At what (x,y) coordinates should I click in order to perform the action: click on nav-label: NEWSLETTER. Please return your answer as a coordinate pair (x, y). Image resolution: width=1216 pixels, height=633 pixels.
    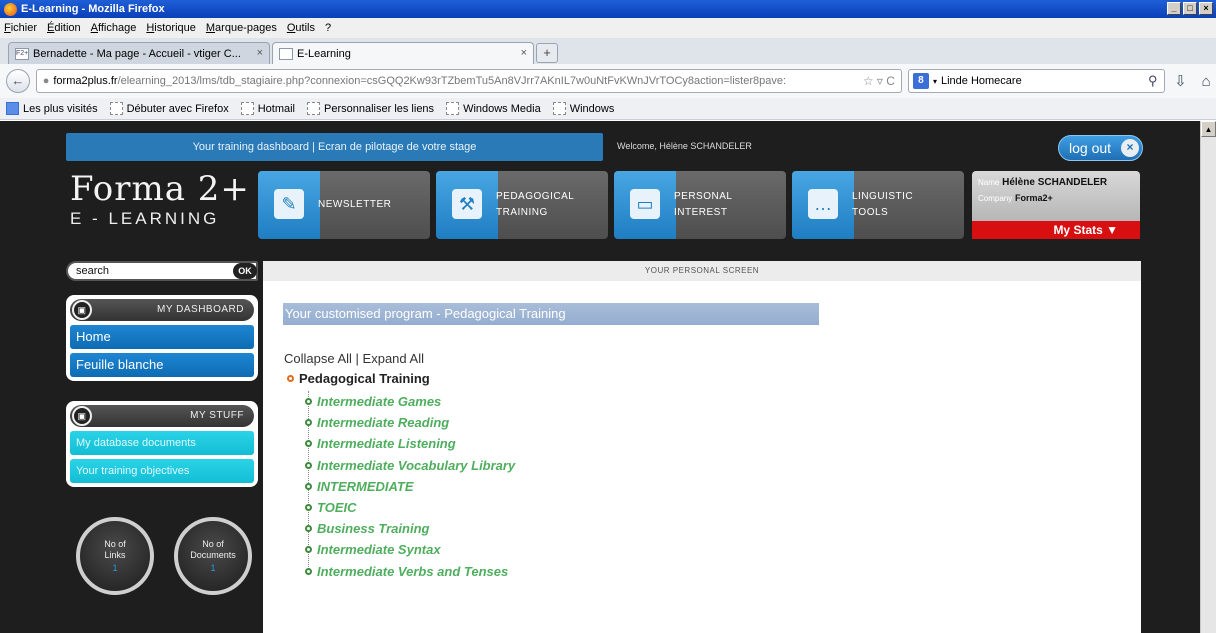
    Looking at the image, I should click on (354, 205).